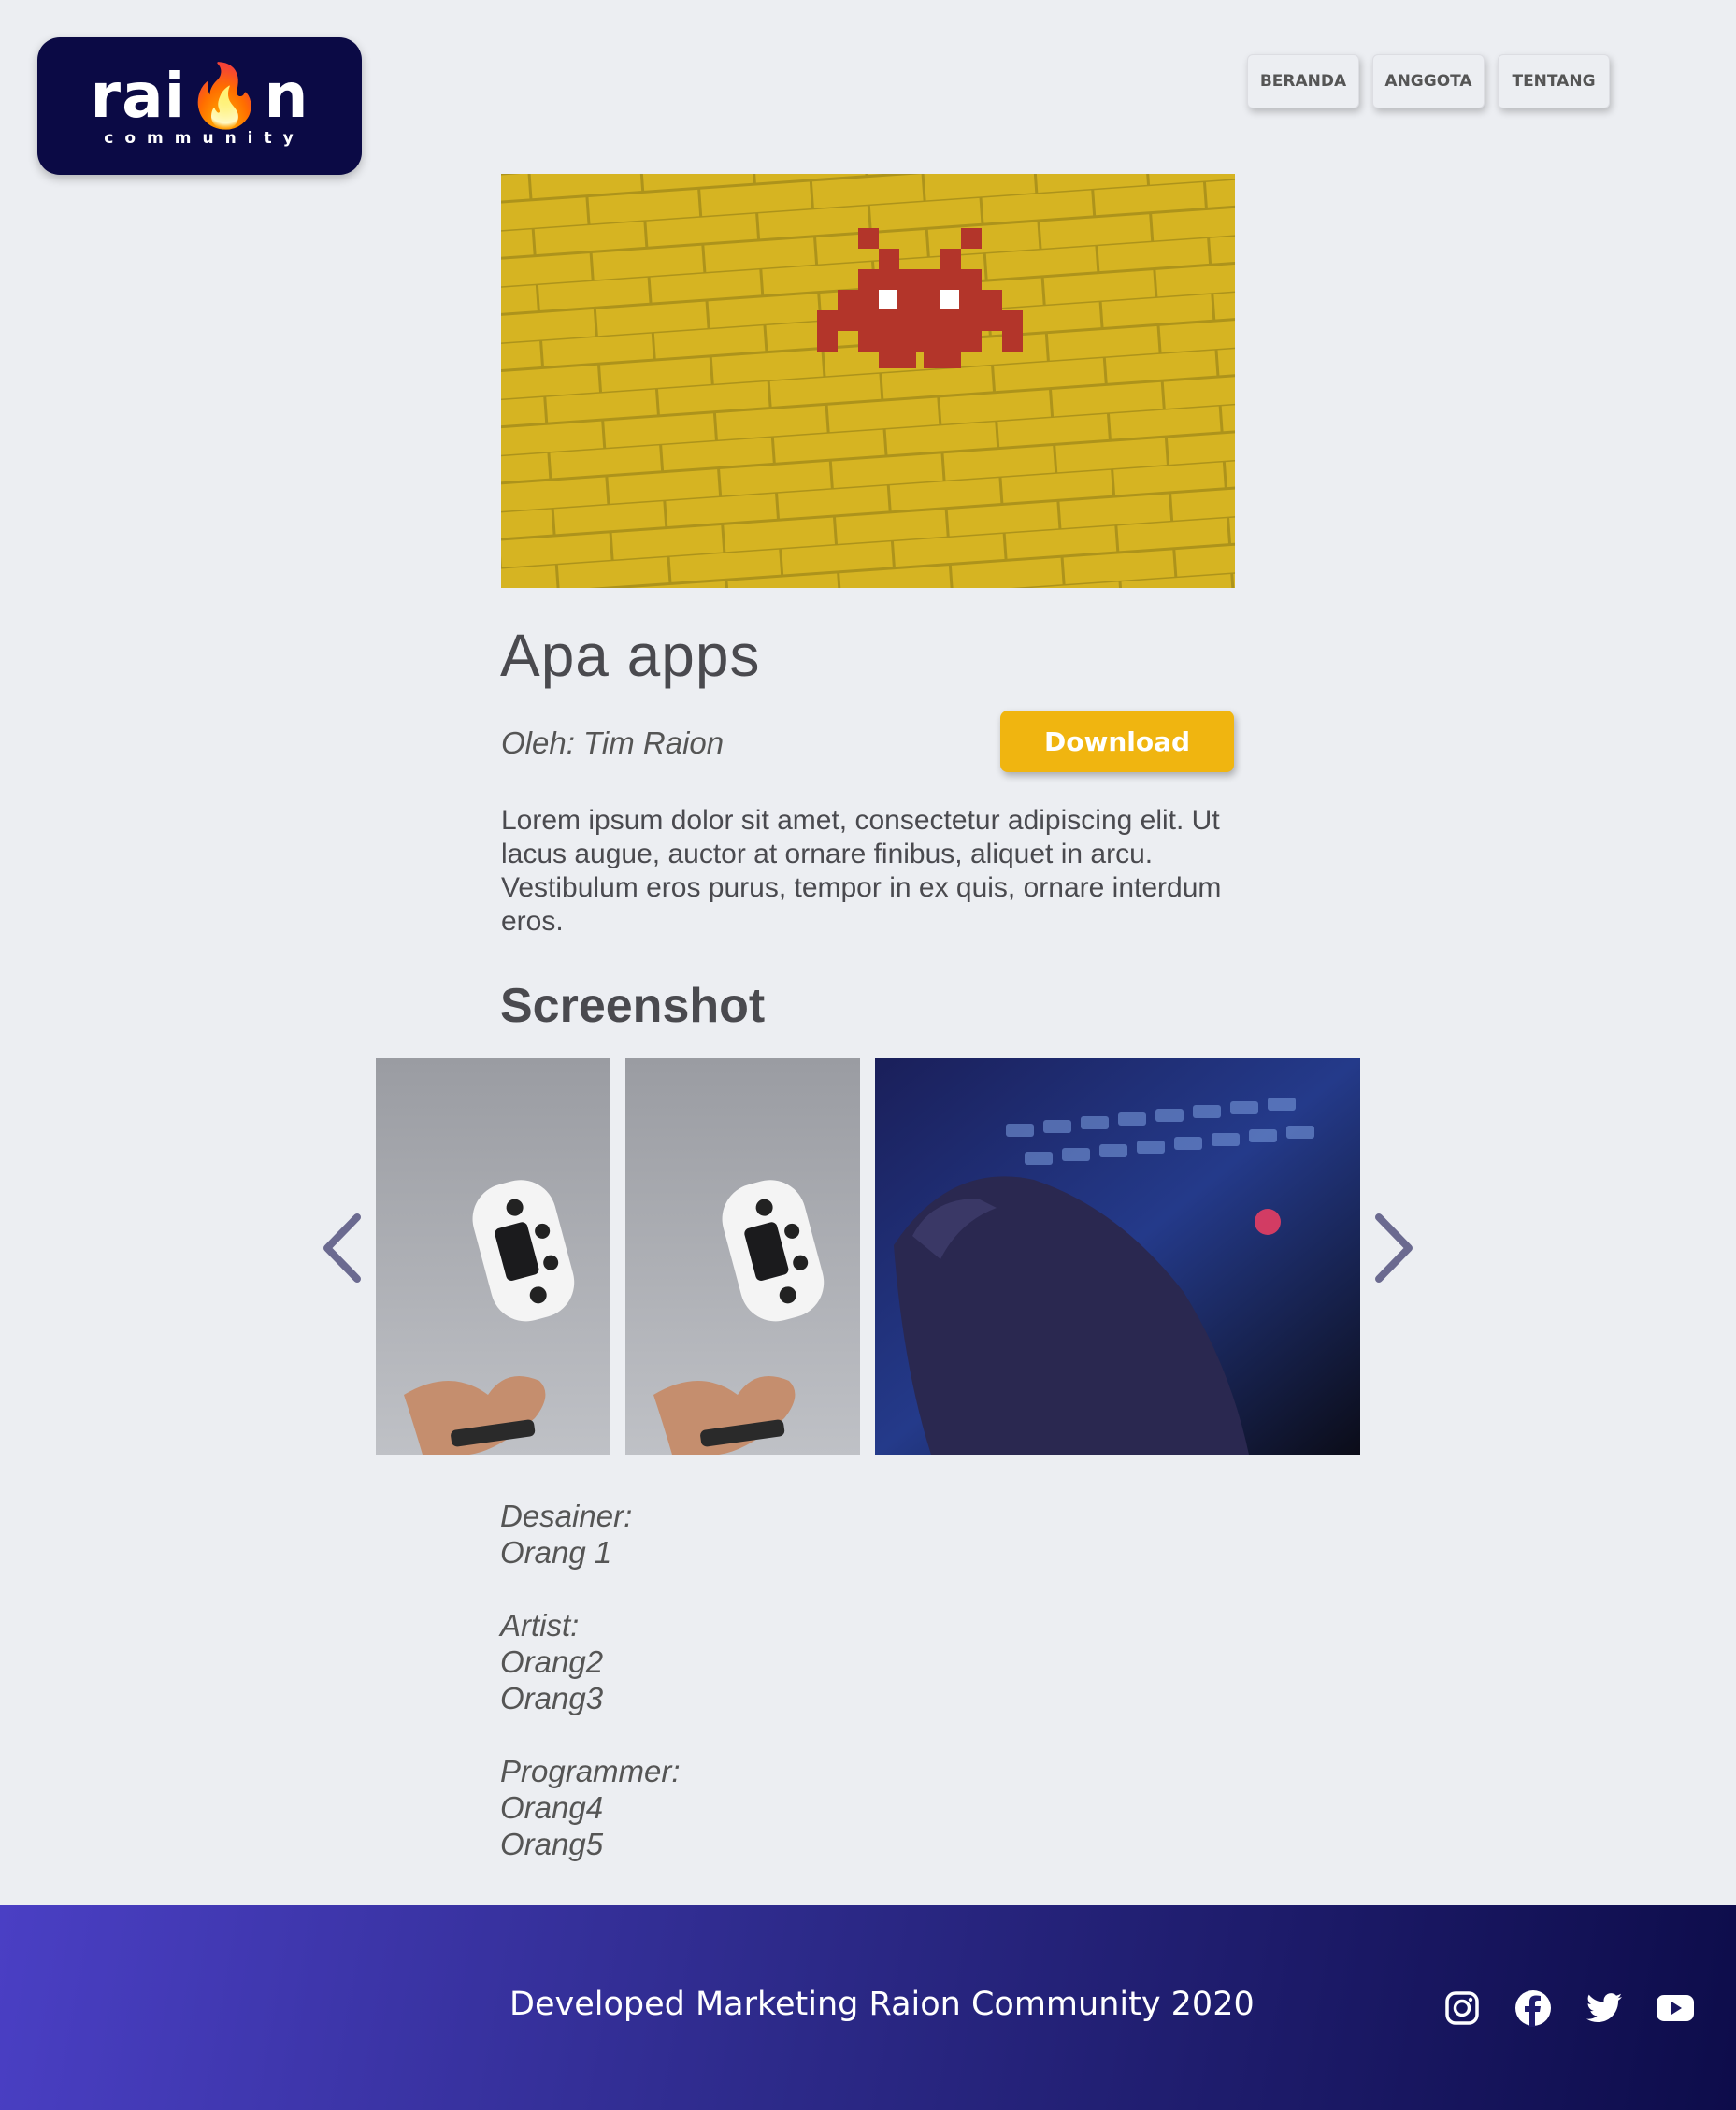  I want to click on chevron-right-icon, so click(1395, 1248).